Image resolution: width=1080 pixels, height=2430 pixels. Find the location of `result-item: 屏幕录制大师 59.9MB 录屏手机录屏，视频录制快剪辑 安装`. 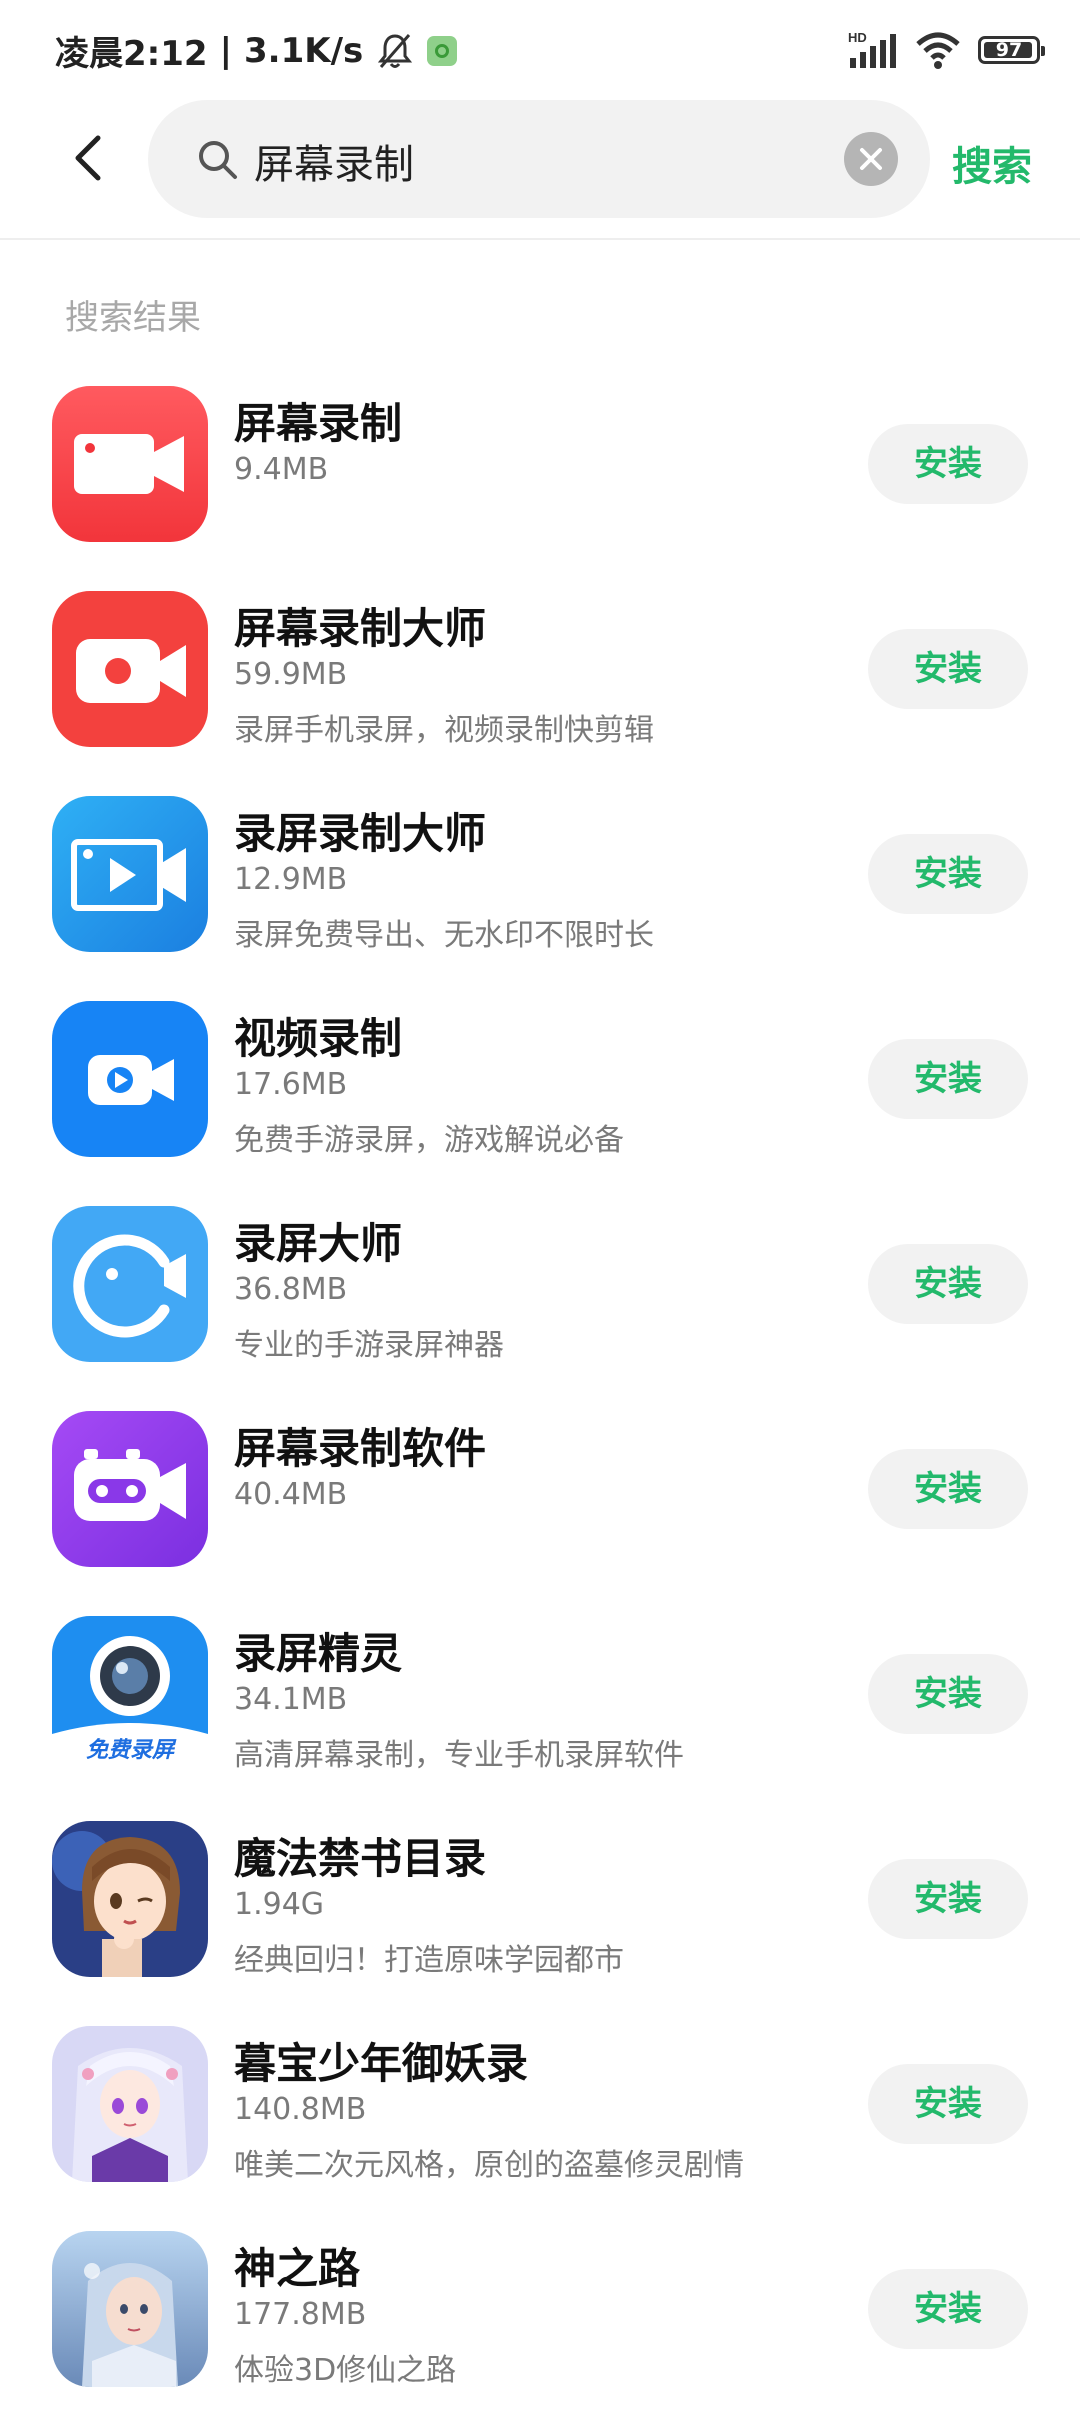

result-item: 屏幕录制大师 59.9MB 录屏手机录屏，视频录制快剪辑 安装 is located at coordinates (540, 687).